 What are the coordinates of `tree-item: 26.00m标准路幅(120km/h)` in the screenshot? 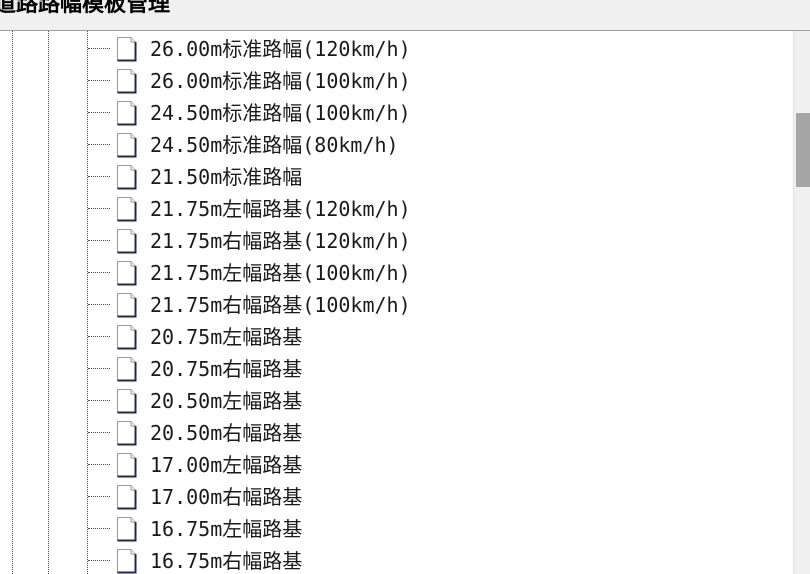 It's located at (396, 49).